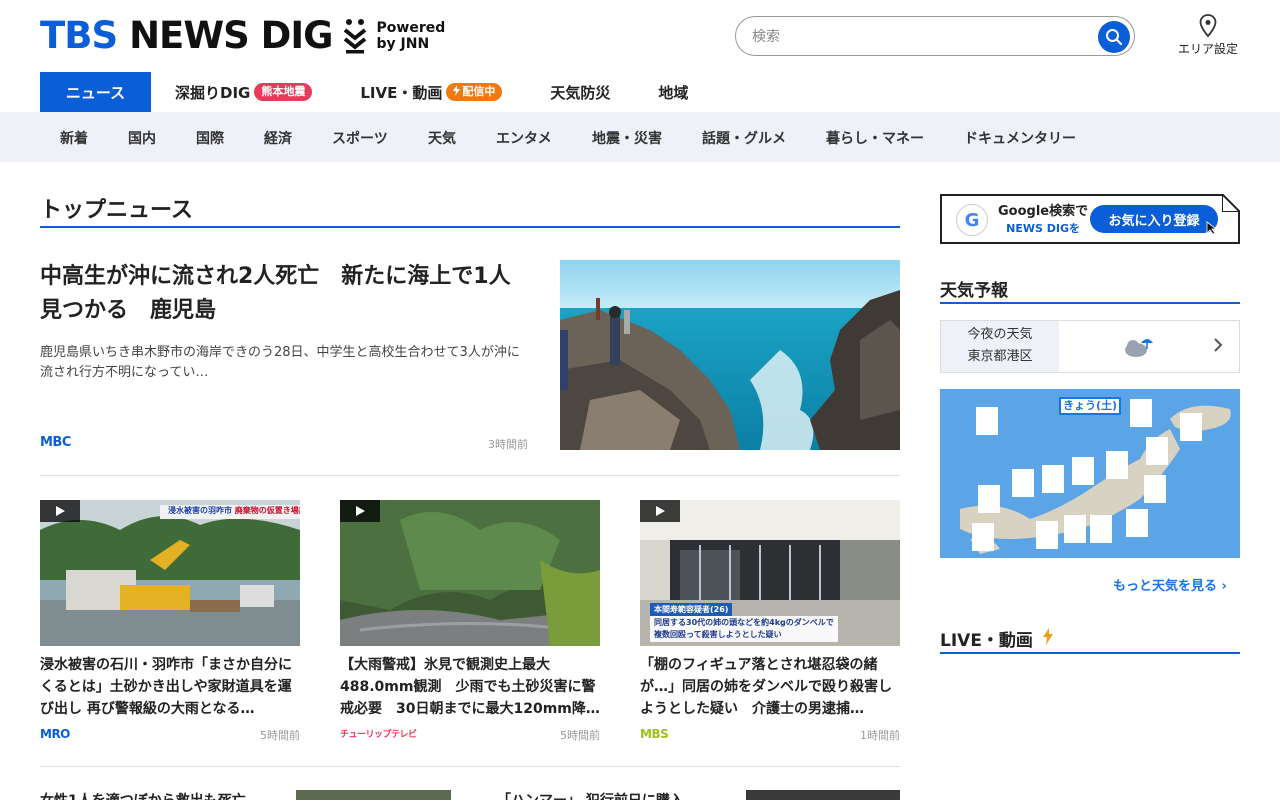 The image size is (1280, 800). I want to click on tab-fukabori-dig: 深掘りDIG 熊本地震, so click(244, 92).